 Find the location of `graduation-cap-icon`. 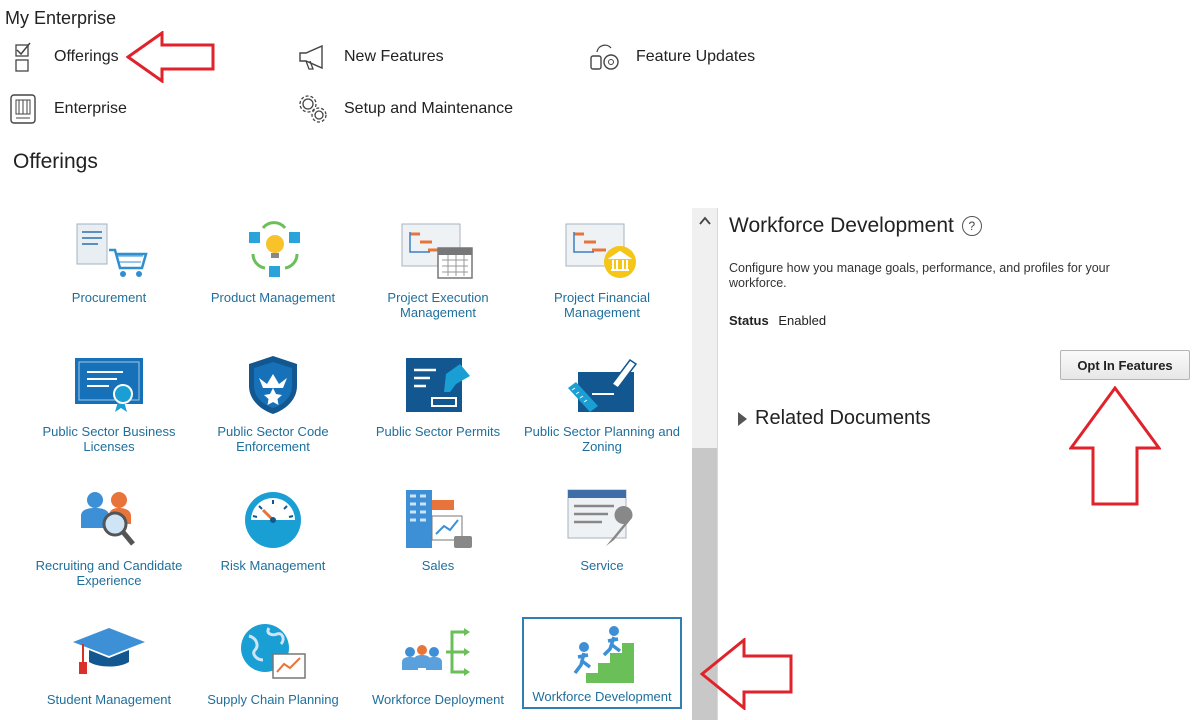

graduation-cap-icon is located at coordinates (109, 651).